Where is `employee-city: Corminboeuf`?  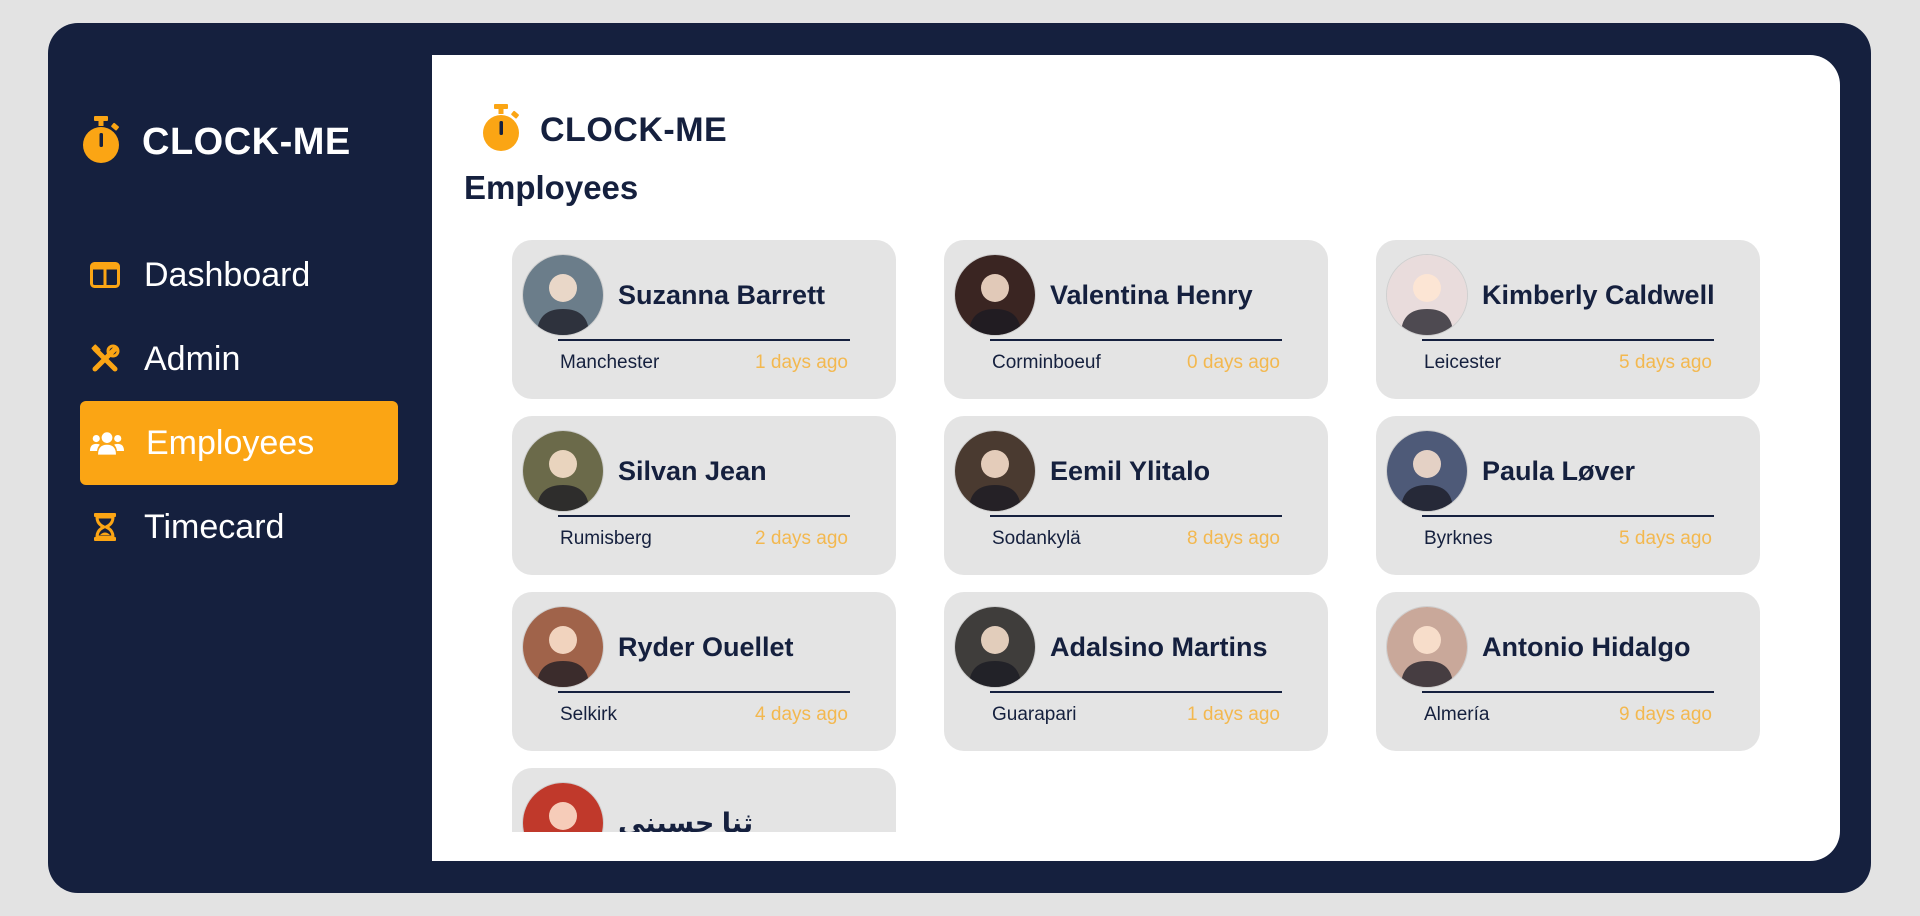
employee-city: Corminboeuf is located at coordinates (1046, 362).